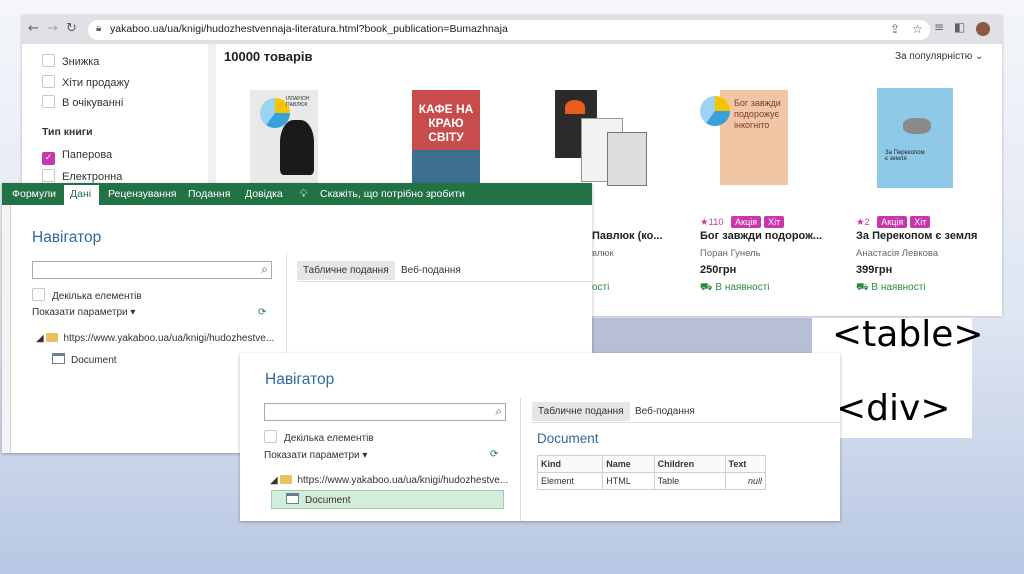 This screenshot has width=1024, height=574. What do you see at coordinates (745, 464) in the screenshot?
I see `column-header: Text` at bounding box center [745, 464].